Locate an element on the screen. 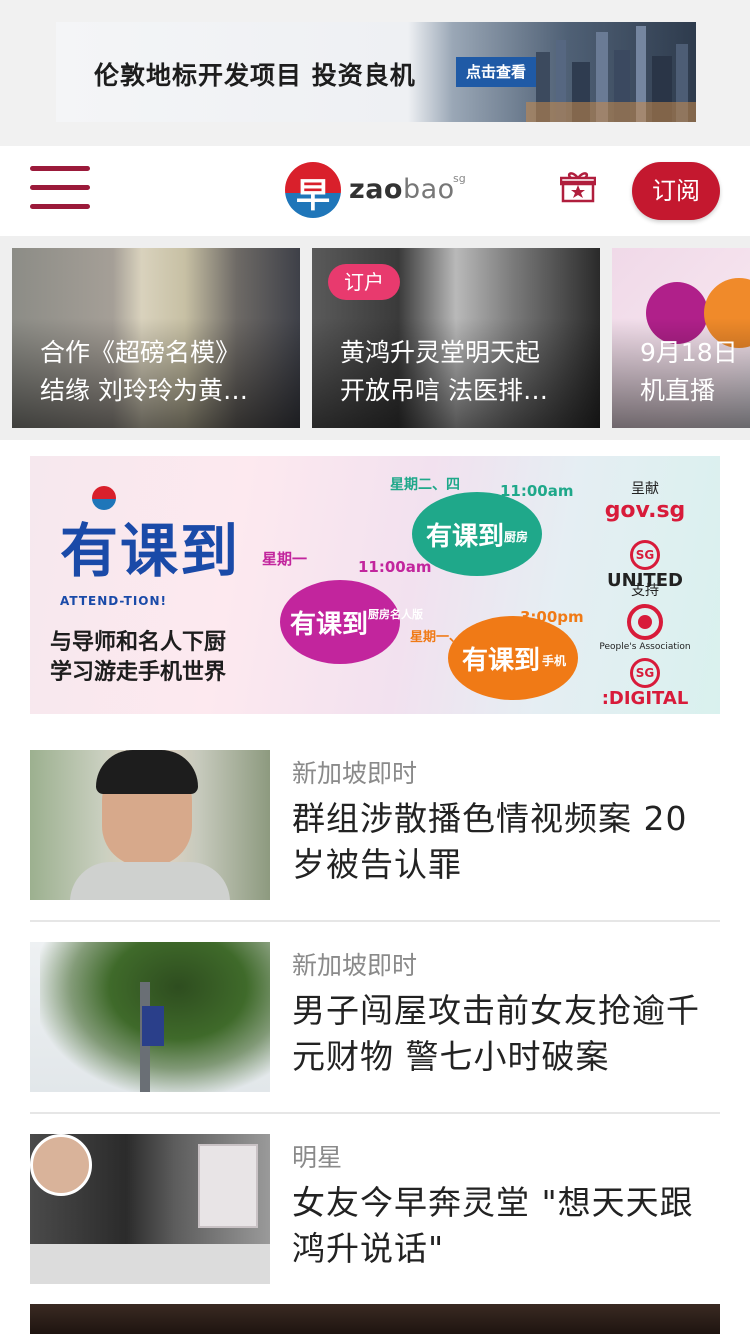 The image size is (750, 1334). promo-line-1: 与导师和名人下厨 is located at coordinates (138, 642).